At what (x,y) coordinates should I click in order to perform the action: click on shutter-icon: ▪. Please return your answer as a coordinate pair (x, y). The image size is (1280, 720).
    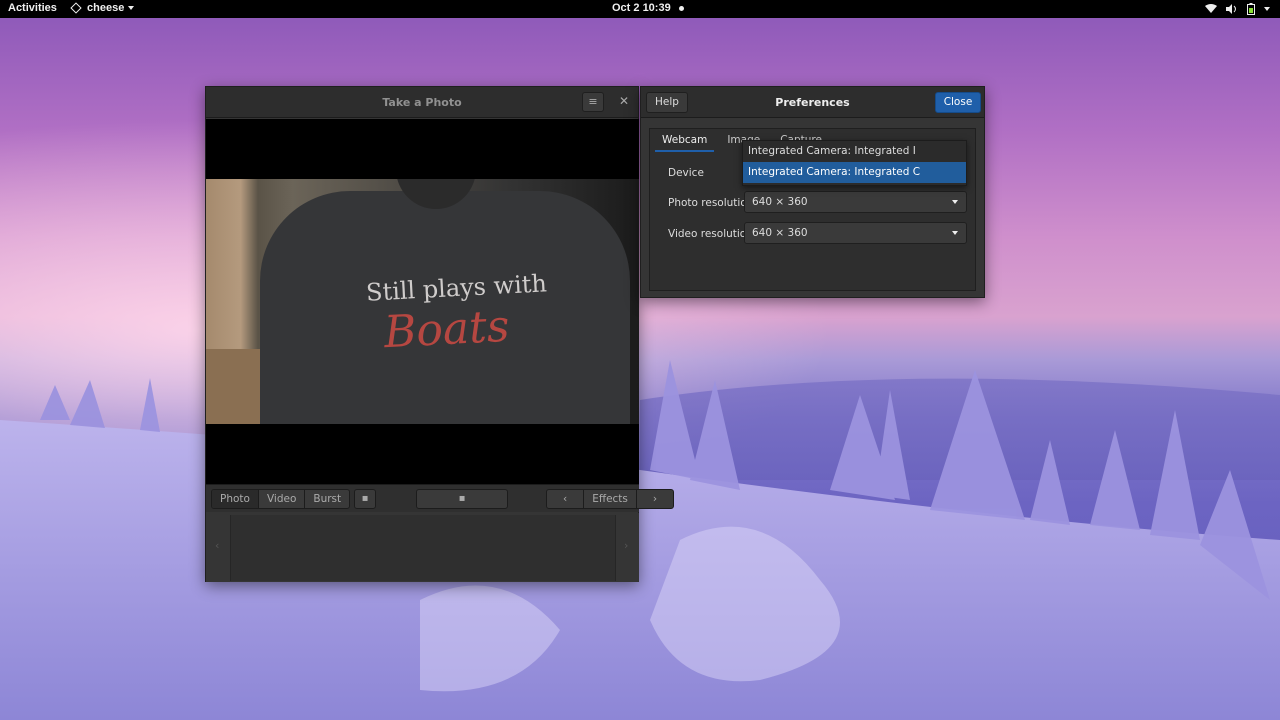
    Looking at the image, I should click on (462, 498).